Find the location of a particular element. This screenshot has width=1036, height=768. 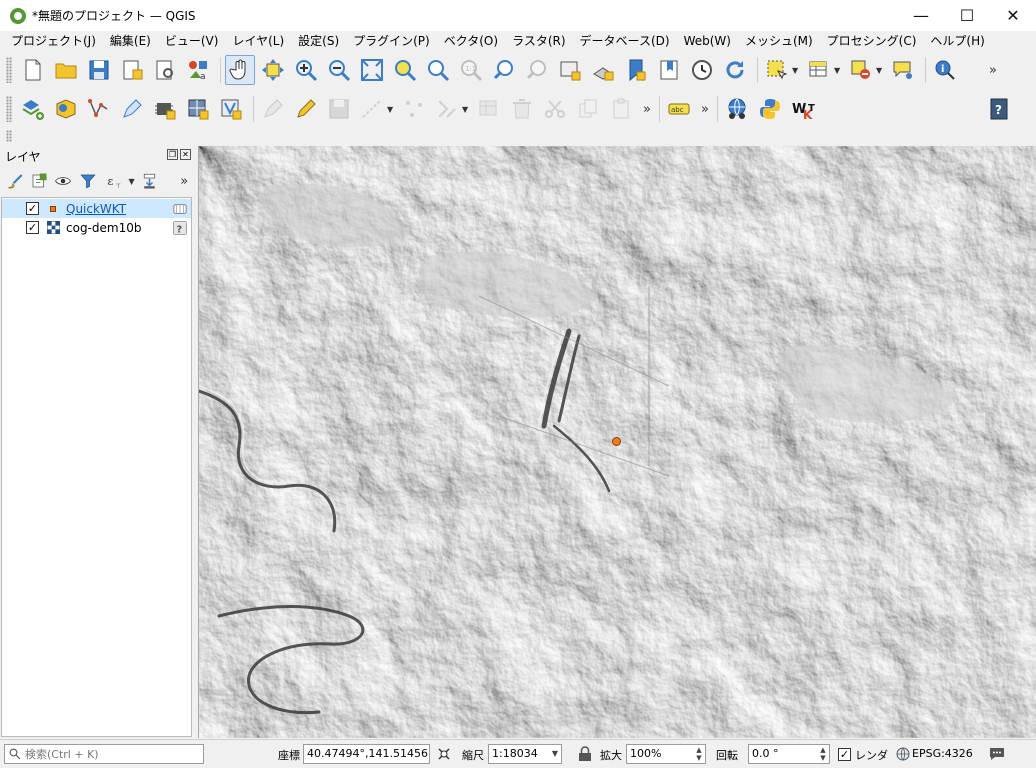

menu-settings: 設定(S) is located at coordinates (318, 41).